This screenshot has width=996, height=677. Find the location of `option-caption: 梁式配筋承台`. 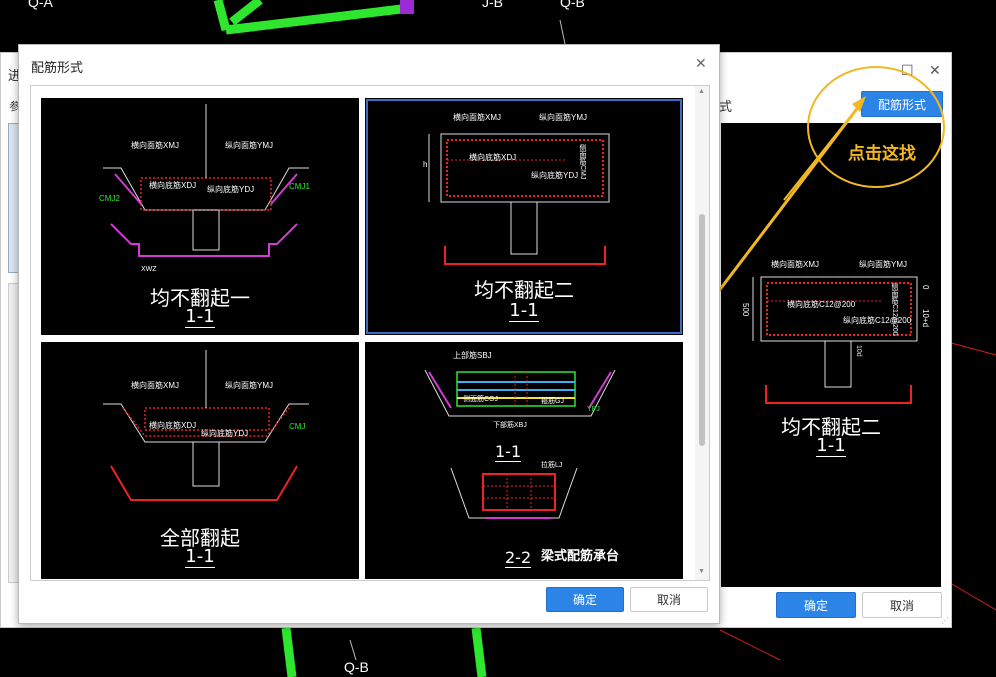

option-caption: 梁式配筋承台 is located at coordinates (580, 556).